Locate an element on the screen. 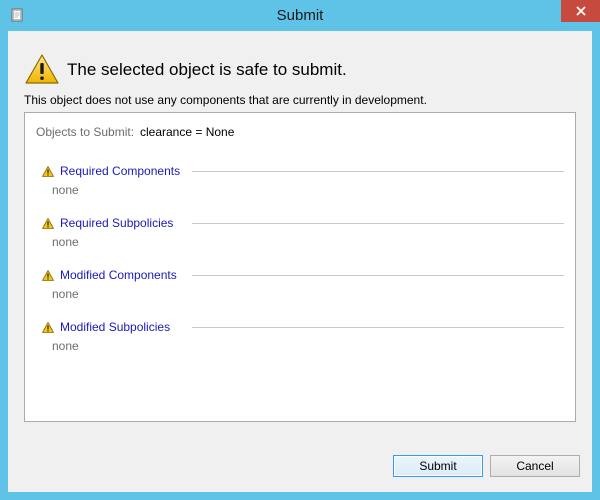 The height and width of the screenshot is (500, 600). section-modified-components: Modified Components none is located at coordinates (303, 288).